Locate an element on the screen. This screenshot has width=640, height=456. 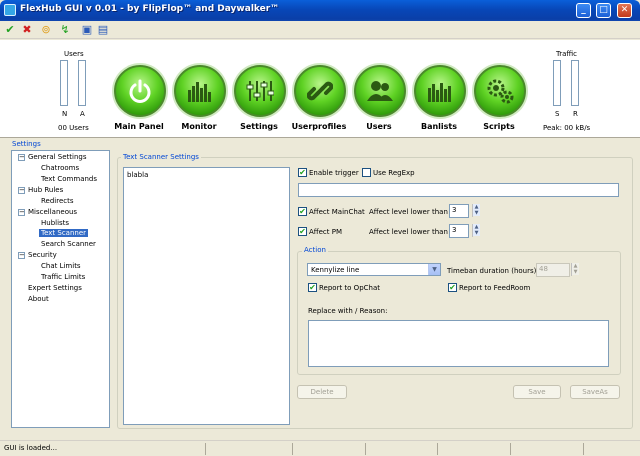
replace-reason-input is located at coordinates (458, 343).